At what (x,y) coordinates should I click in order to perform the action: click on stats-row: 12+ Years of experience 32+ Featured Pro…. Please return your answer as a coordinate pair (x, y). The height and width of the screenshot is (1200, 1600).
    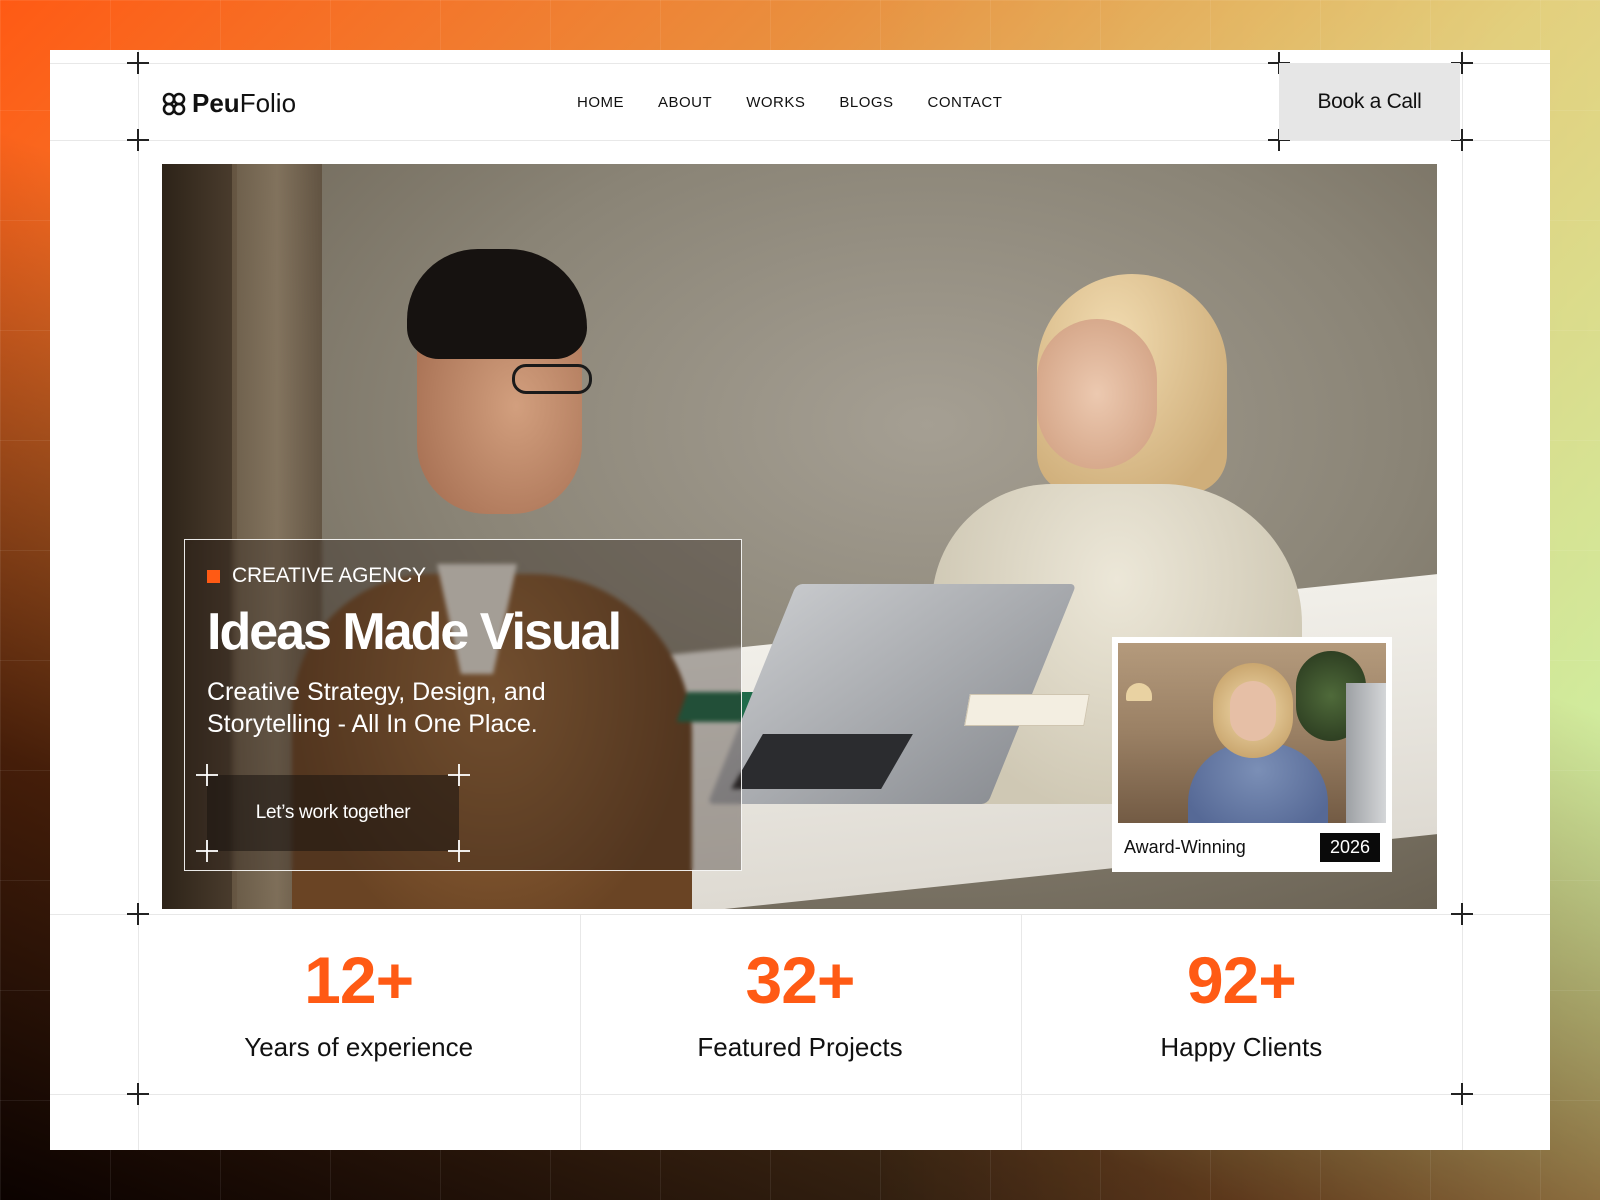
    Looking at the image, I should click on (800, 1004).